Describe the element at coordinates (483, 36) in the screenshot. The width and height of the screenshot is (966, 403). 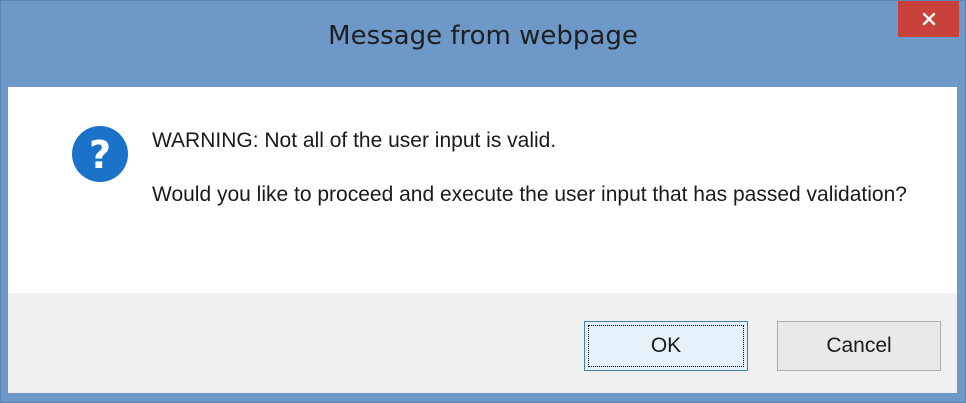
I see `dialog-title: Message from webpage` at that location.